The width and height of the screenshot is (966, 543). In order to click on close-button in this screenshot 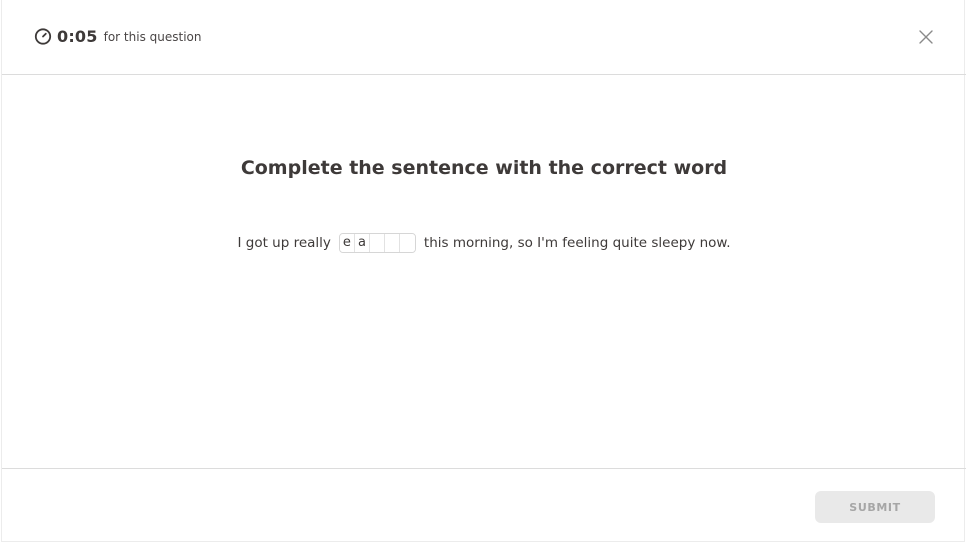, I will do `click(926, 37)`.